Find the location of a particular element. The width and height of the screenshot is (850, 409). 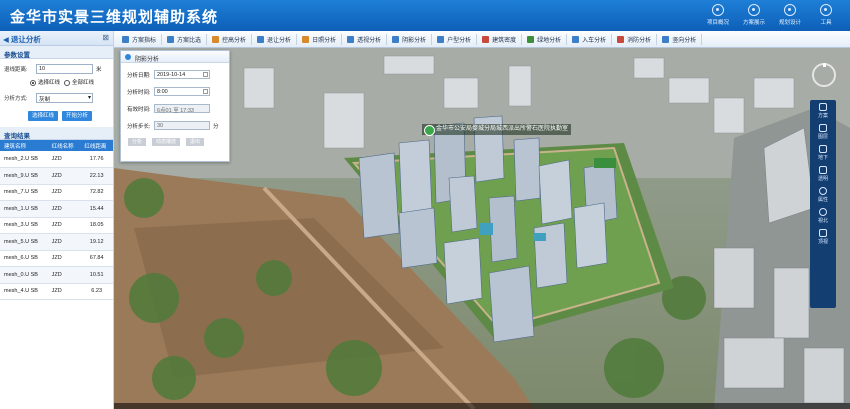

location-callout: 金华市公安局婺城分局城西派出所警石医院执勤室 is located at coordinates (497, 130).